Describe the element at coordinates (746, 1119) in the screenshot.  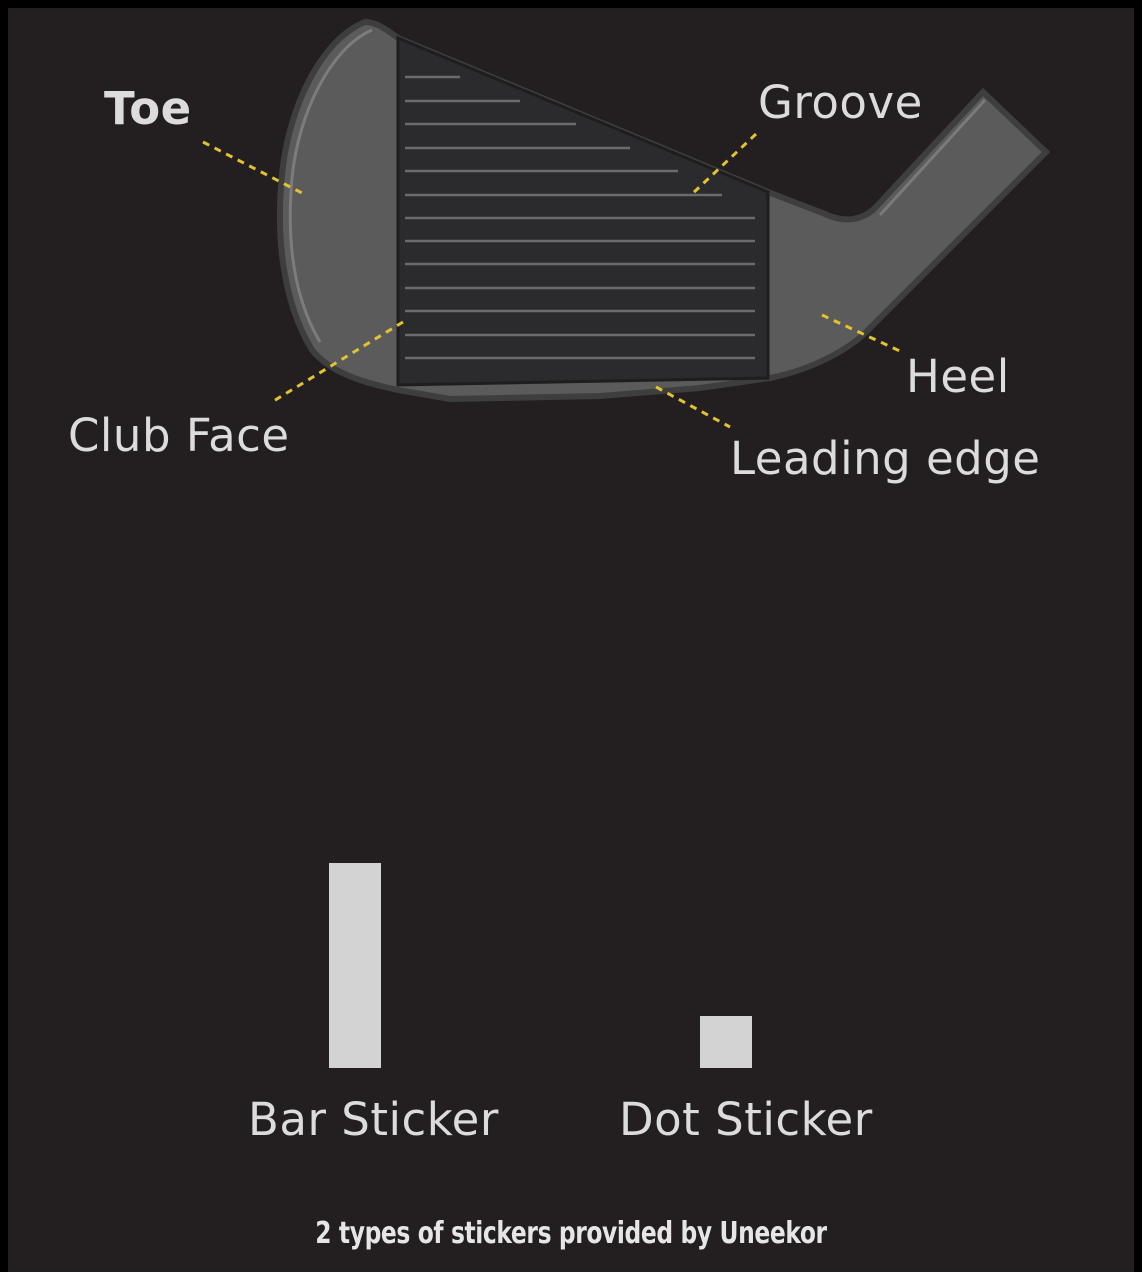
I see `dot-sticker-label: Dot Sticker` at that location.